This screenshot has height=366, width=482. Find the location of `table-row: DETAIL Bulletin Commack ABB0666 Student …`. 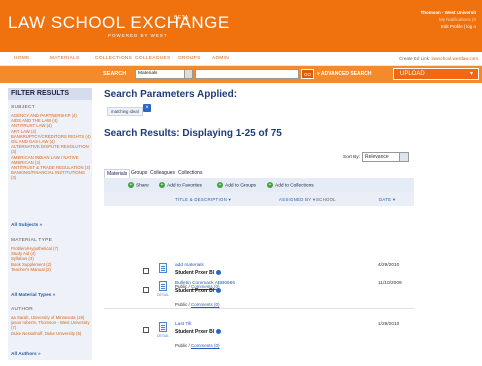

table-row: DETAIL Bulletin Commack ABB0666 Student … is located at coordinates (259, 296).